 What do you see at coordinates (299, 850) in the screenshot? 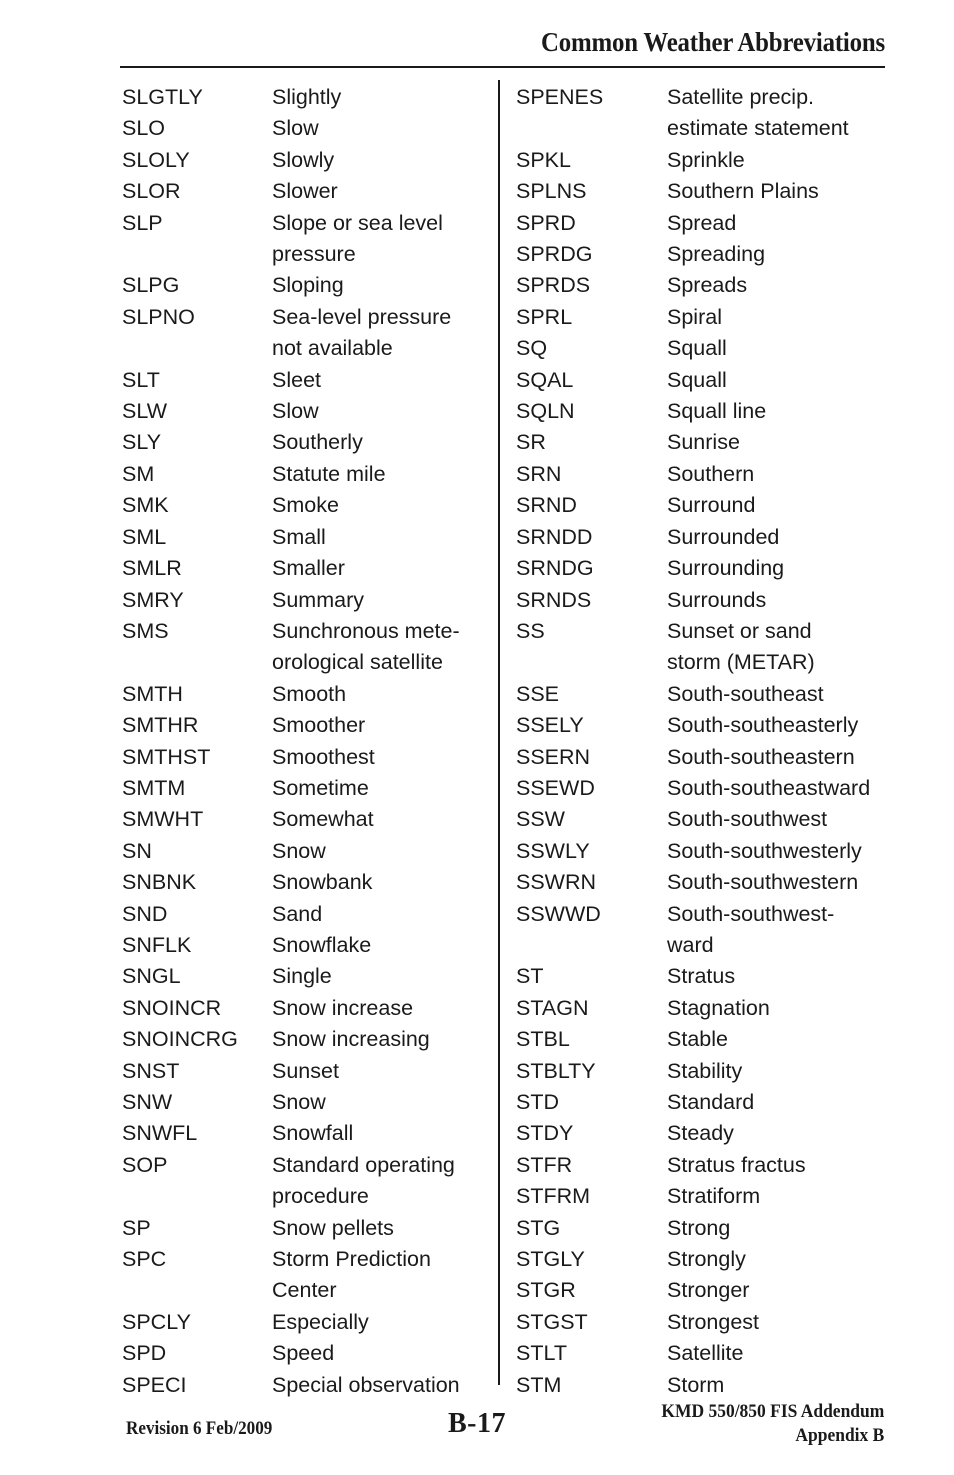
I see `glossary-definition: Snow` at bounding box center [299, 850].